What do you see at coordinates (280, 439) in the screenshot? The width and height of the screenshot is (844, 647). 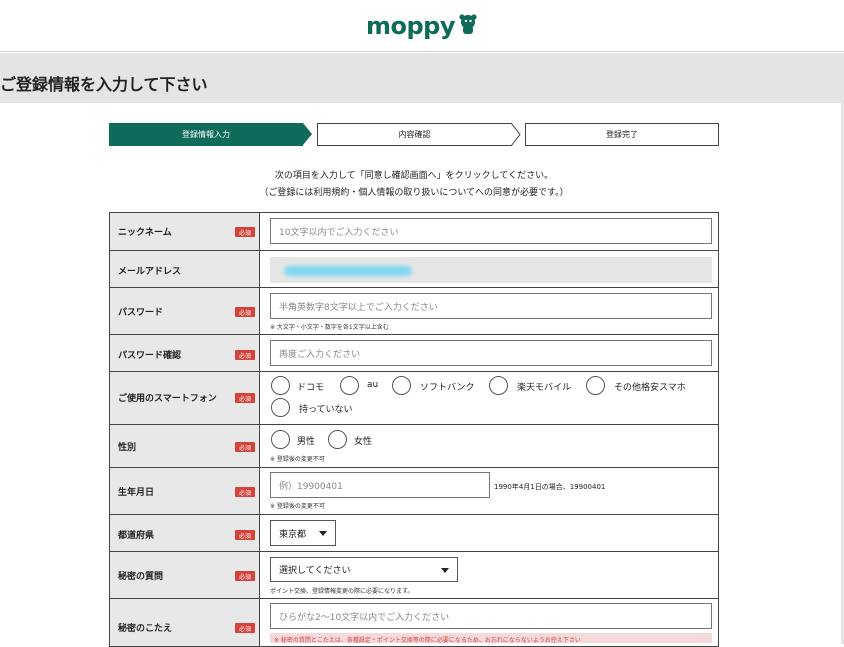 I see `radio-male` at bounding box center [280, 439].